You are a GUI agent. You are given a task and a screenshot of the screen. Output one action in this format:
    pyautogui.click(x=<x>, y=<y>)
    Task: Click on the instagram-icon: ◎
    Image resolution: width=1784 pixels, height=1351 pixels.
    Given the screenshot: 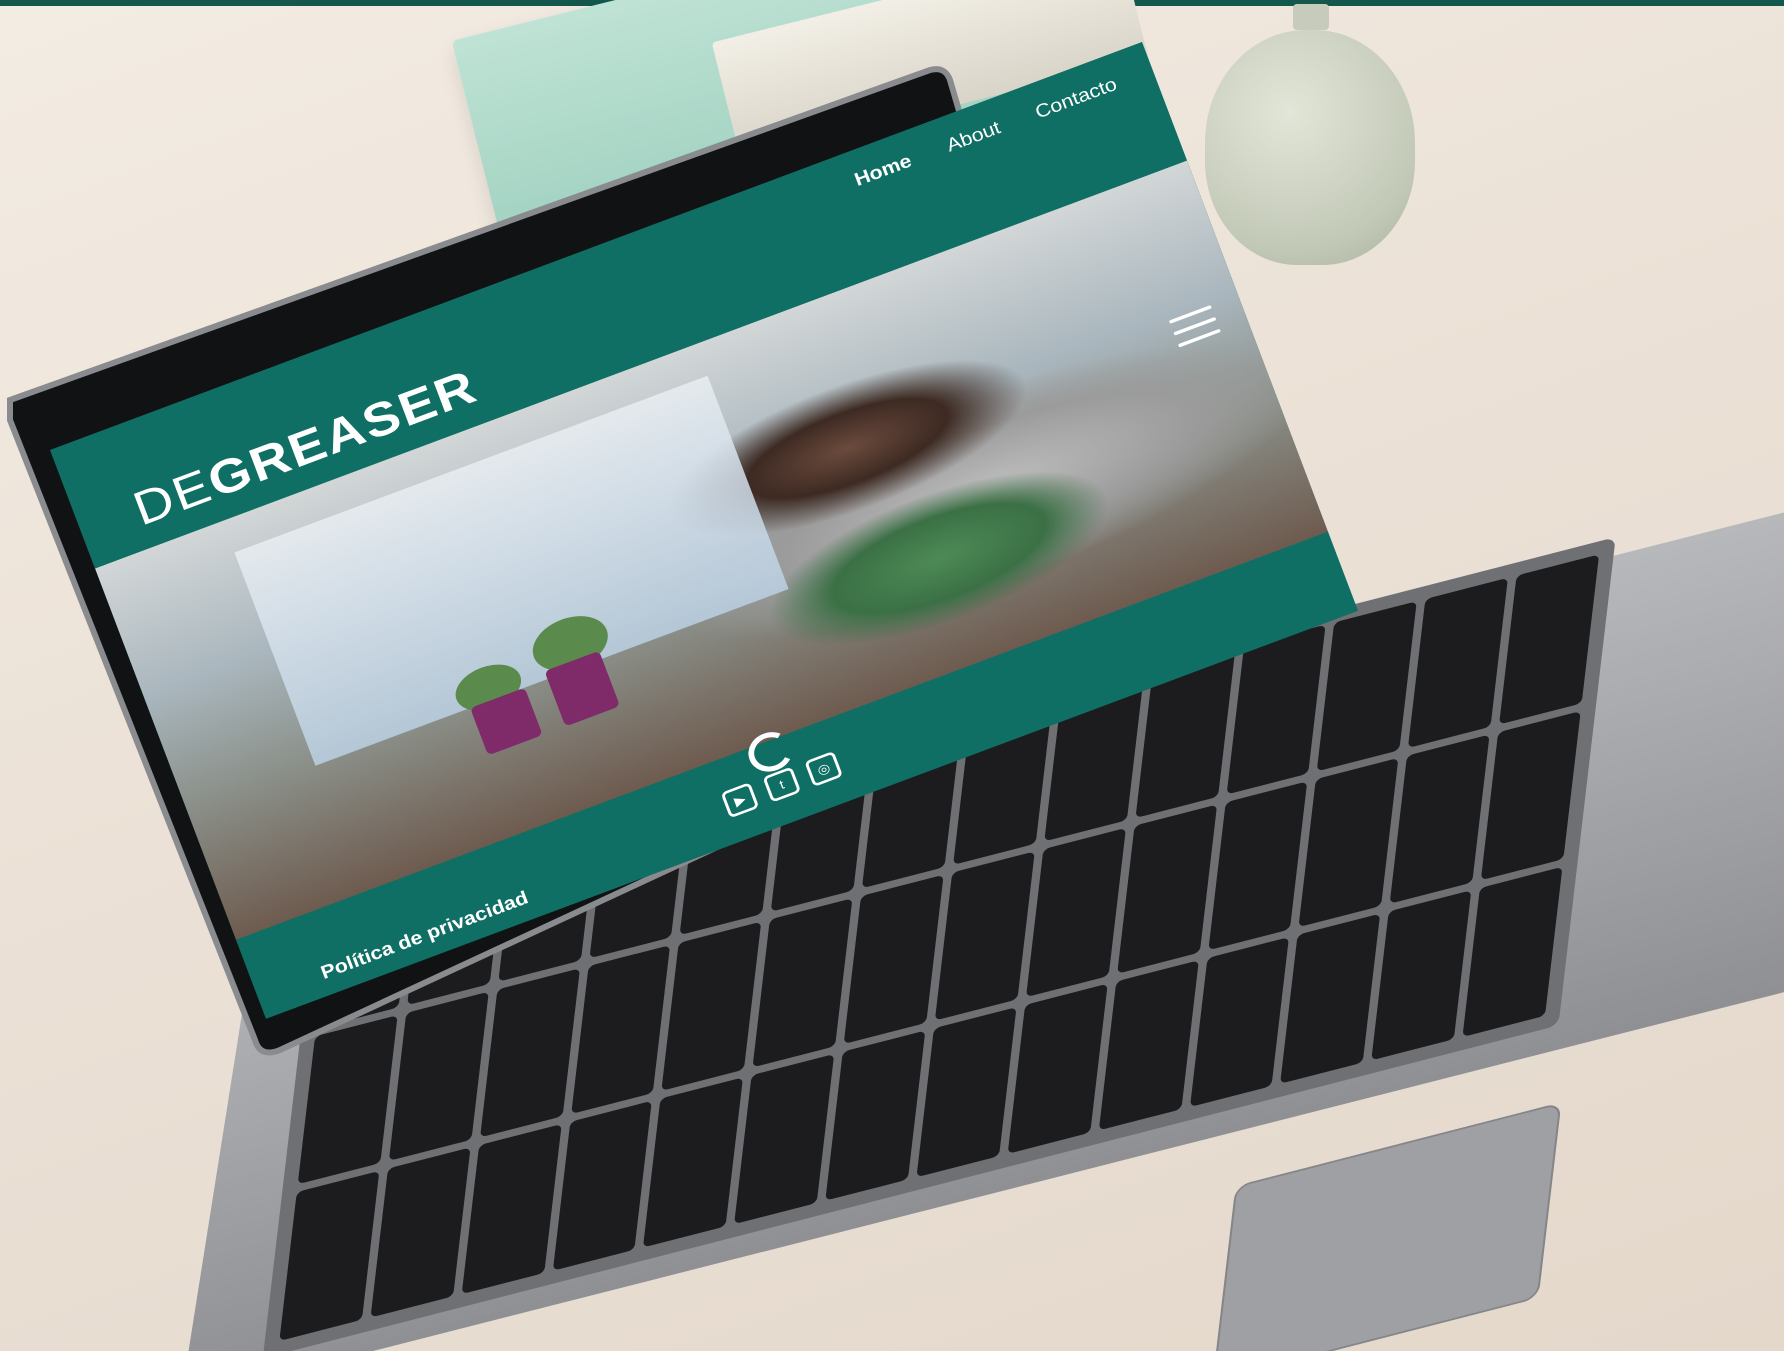 What is the action you would take?
    pyautogui.click(x=824, y=769)
    